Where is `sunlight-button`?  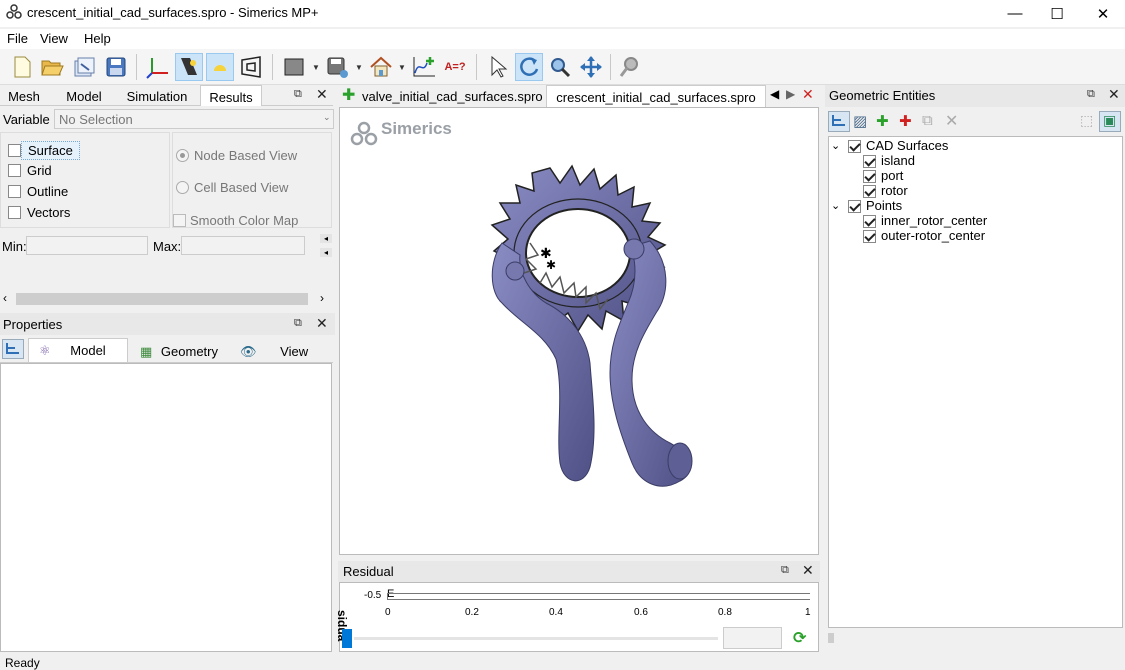 sunlight-button is located at coordinates (220, 67).